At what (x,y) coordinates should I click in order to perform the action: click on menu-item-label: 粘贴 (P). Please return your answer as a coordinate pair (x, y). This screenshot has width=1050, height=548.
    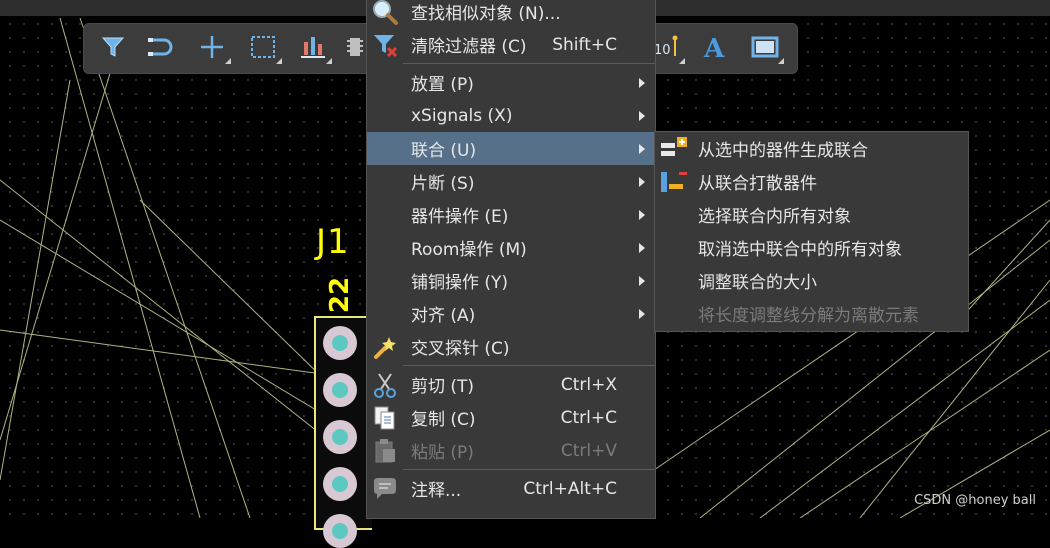
    Looking at the image, I should click on (442, 453).